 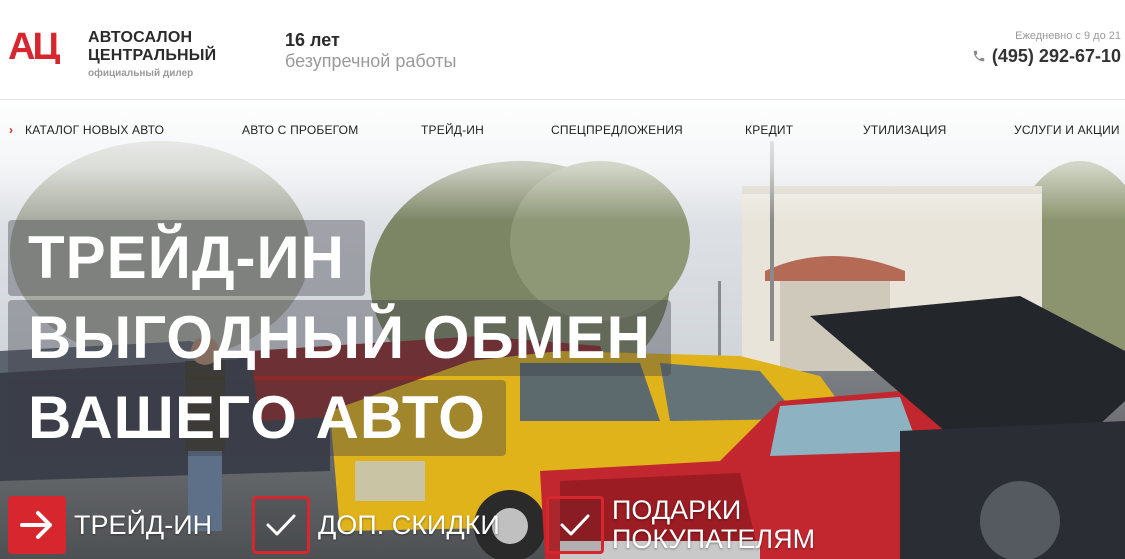 What do you see at coordinates (300, 130) in the screenshot?
I see `nav-item-used-cars: АВТО С ПРОБЕГОМ` at bounding box center [300, 130].